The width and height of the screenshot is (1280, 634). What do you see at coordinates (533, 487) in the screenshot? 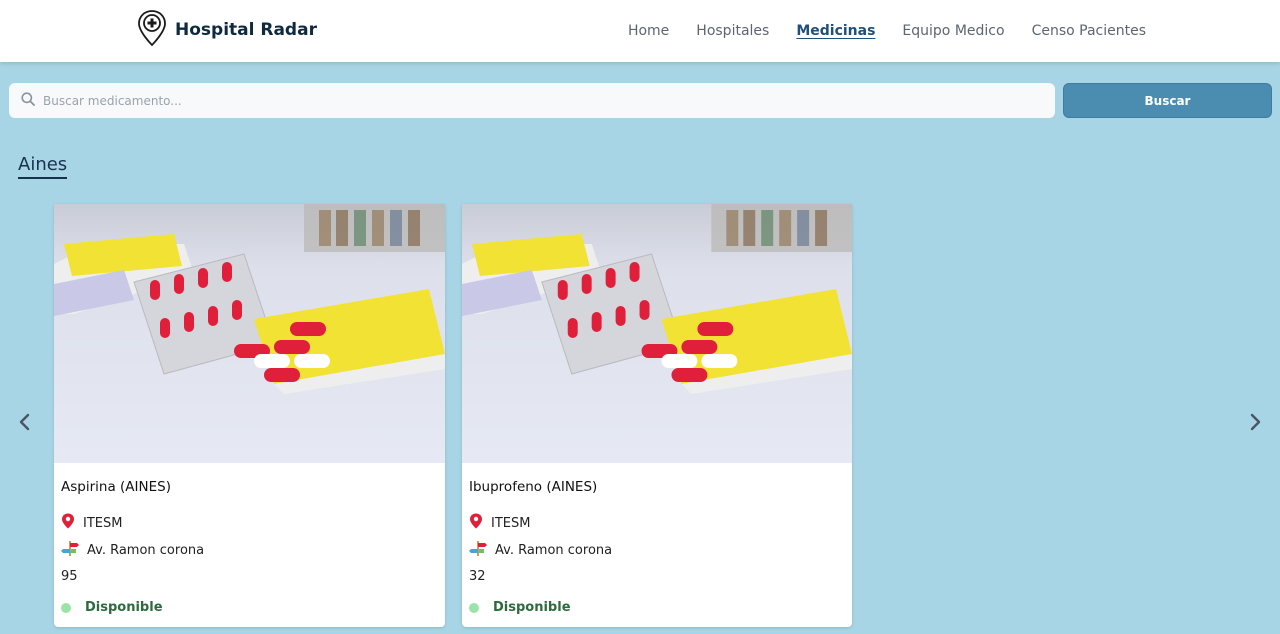
I see `medicine-name: Ibuprofeno (AINES)` at bounding box center [533, 487].